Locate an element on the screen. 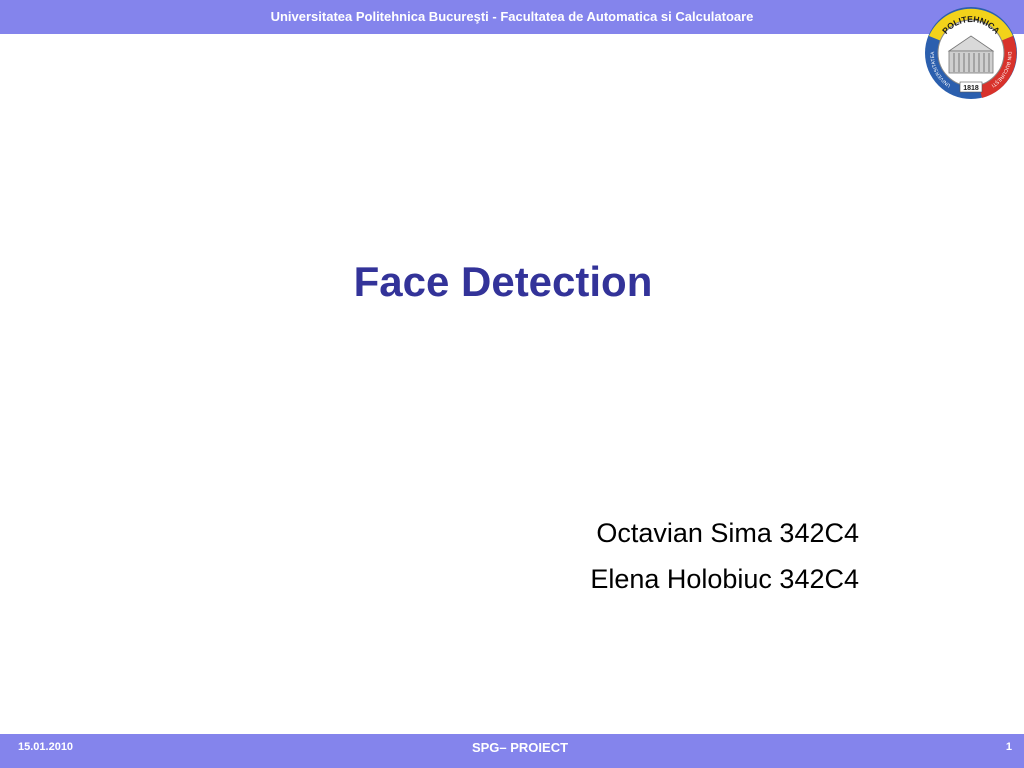  logo-year: 1818 is located at coordinates (971, 88).